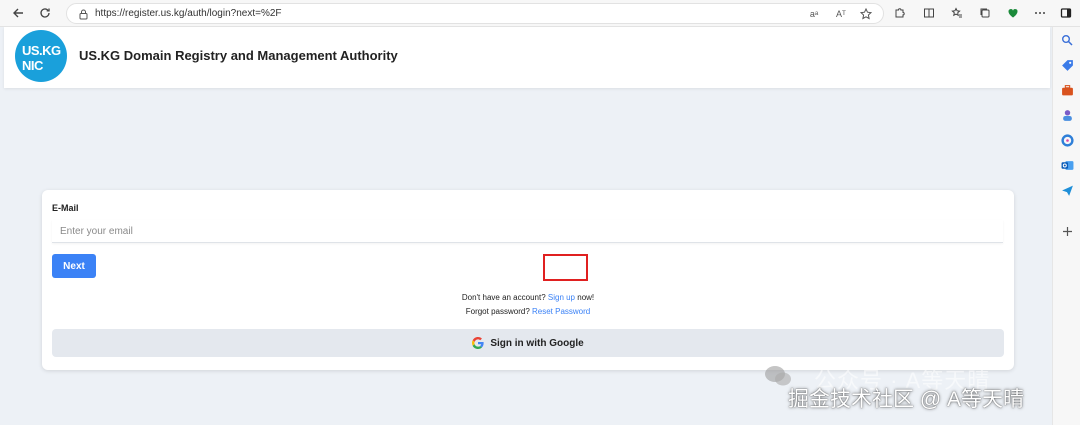 The image size is (1080, 425). Describe the element at coordinates (561, 297) in the screenshot. I see `signup-link: Sign up` at that location.